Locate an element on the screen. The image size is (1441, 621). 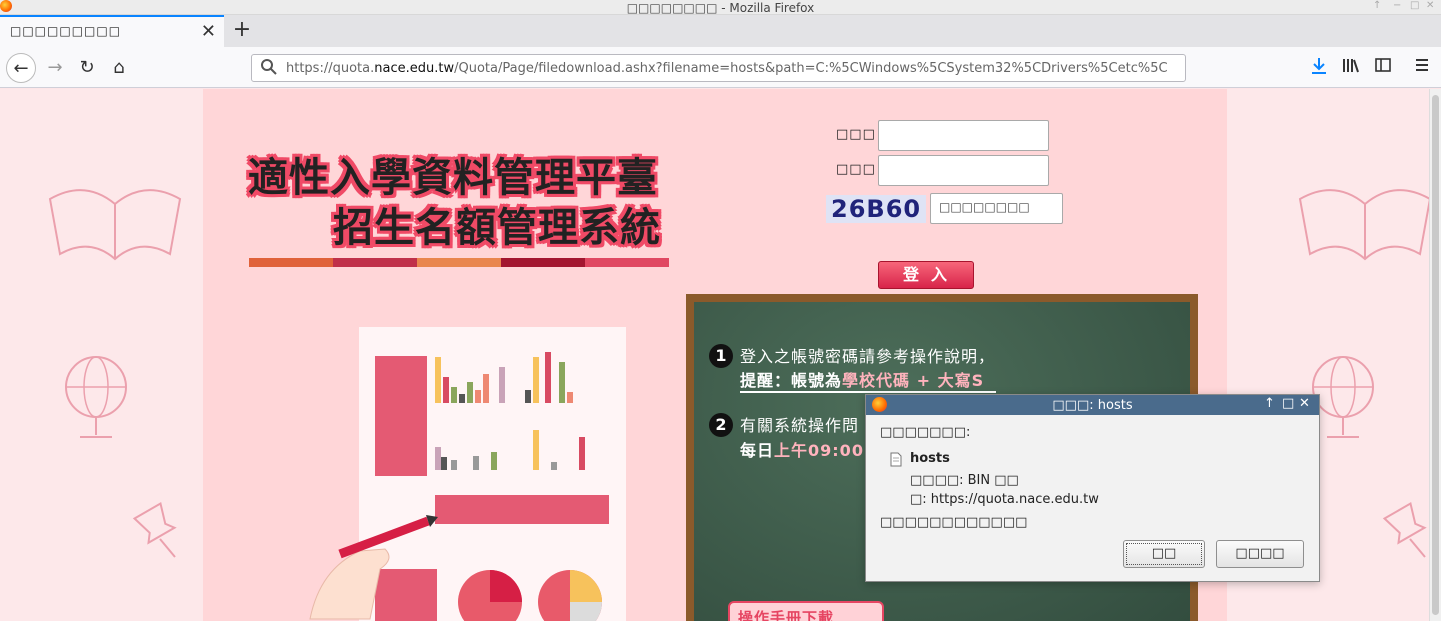
tab-active: □□□□□□□□□ ✕ is located at coordinates (112, 31).